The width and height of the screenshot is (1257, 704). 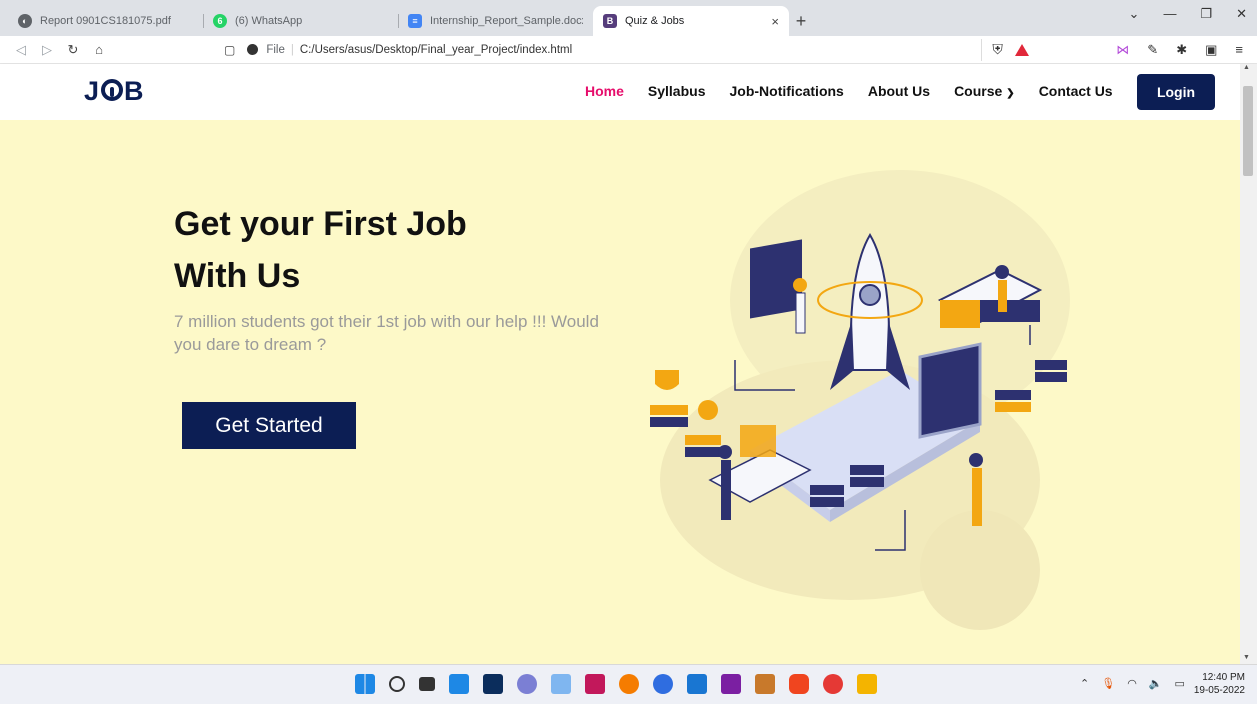 I want to click on brush-icon, so click(x=765, y=684).